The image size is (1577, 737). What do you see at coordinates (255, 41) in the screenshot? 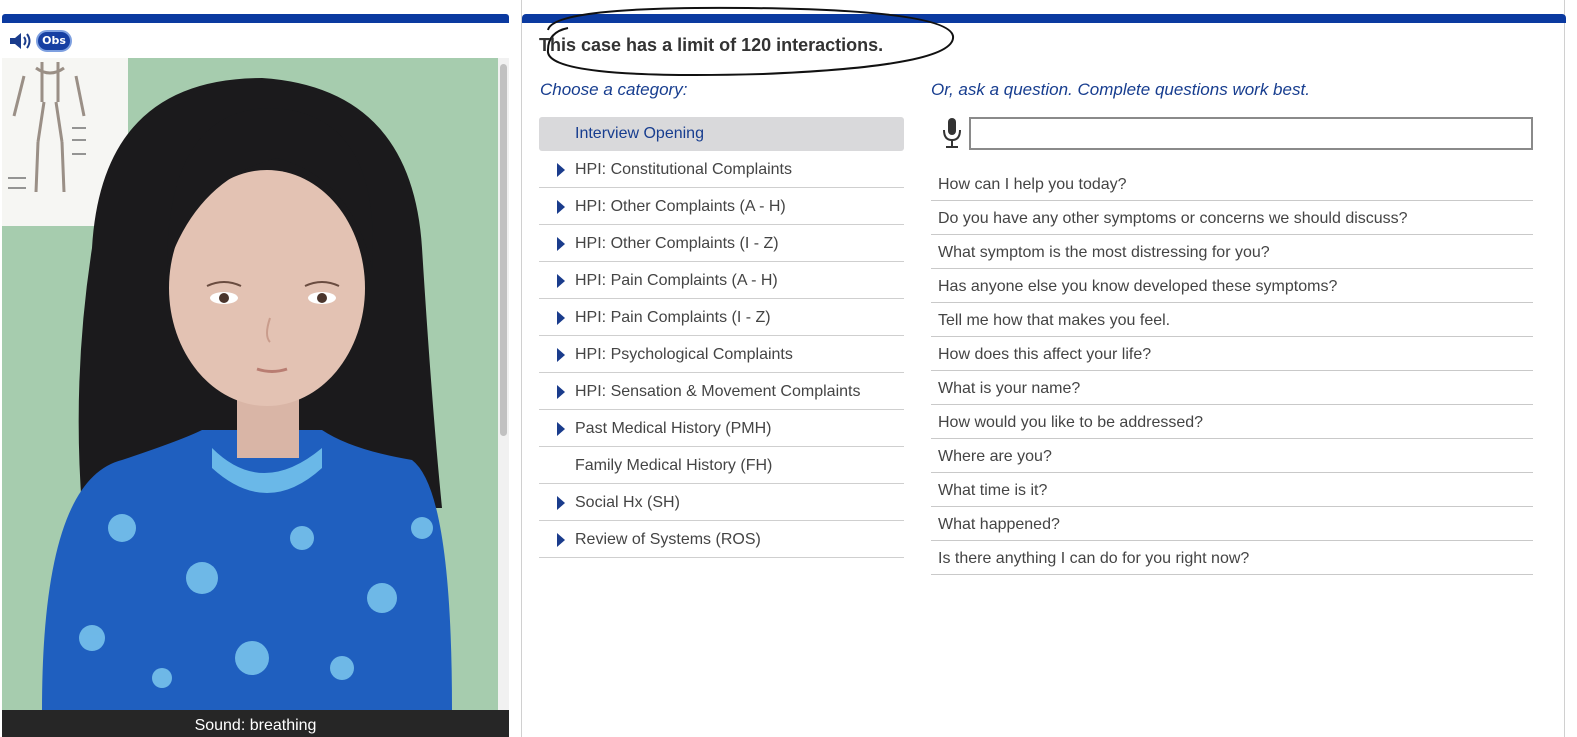
I see `media-toolbar: Obs` at bounding box center [255, 41].